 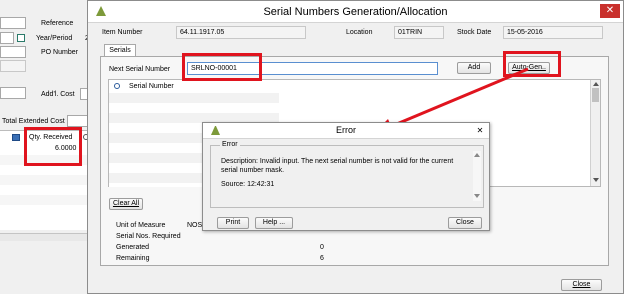 What do you see at coordinates (596, 180) in the screenshot?
I see `scroll-down-icon` at bounding box center [596, 180].